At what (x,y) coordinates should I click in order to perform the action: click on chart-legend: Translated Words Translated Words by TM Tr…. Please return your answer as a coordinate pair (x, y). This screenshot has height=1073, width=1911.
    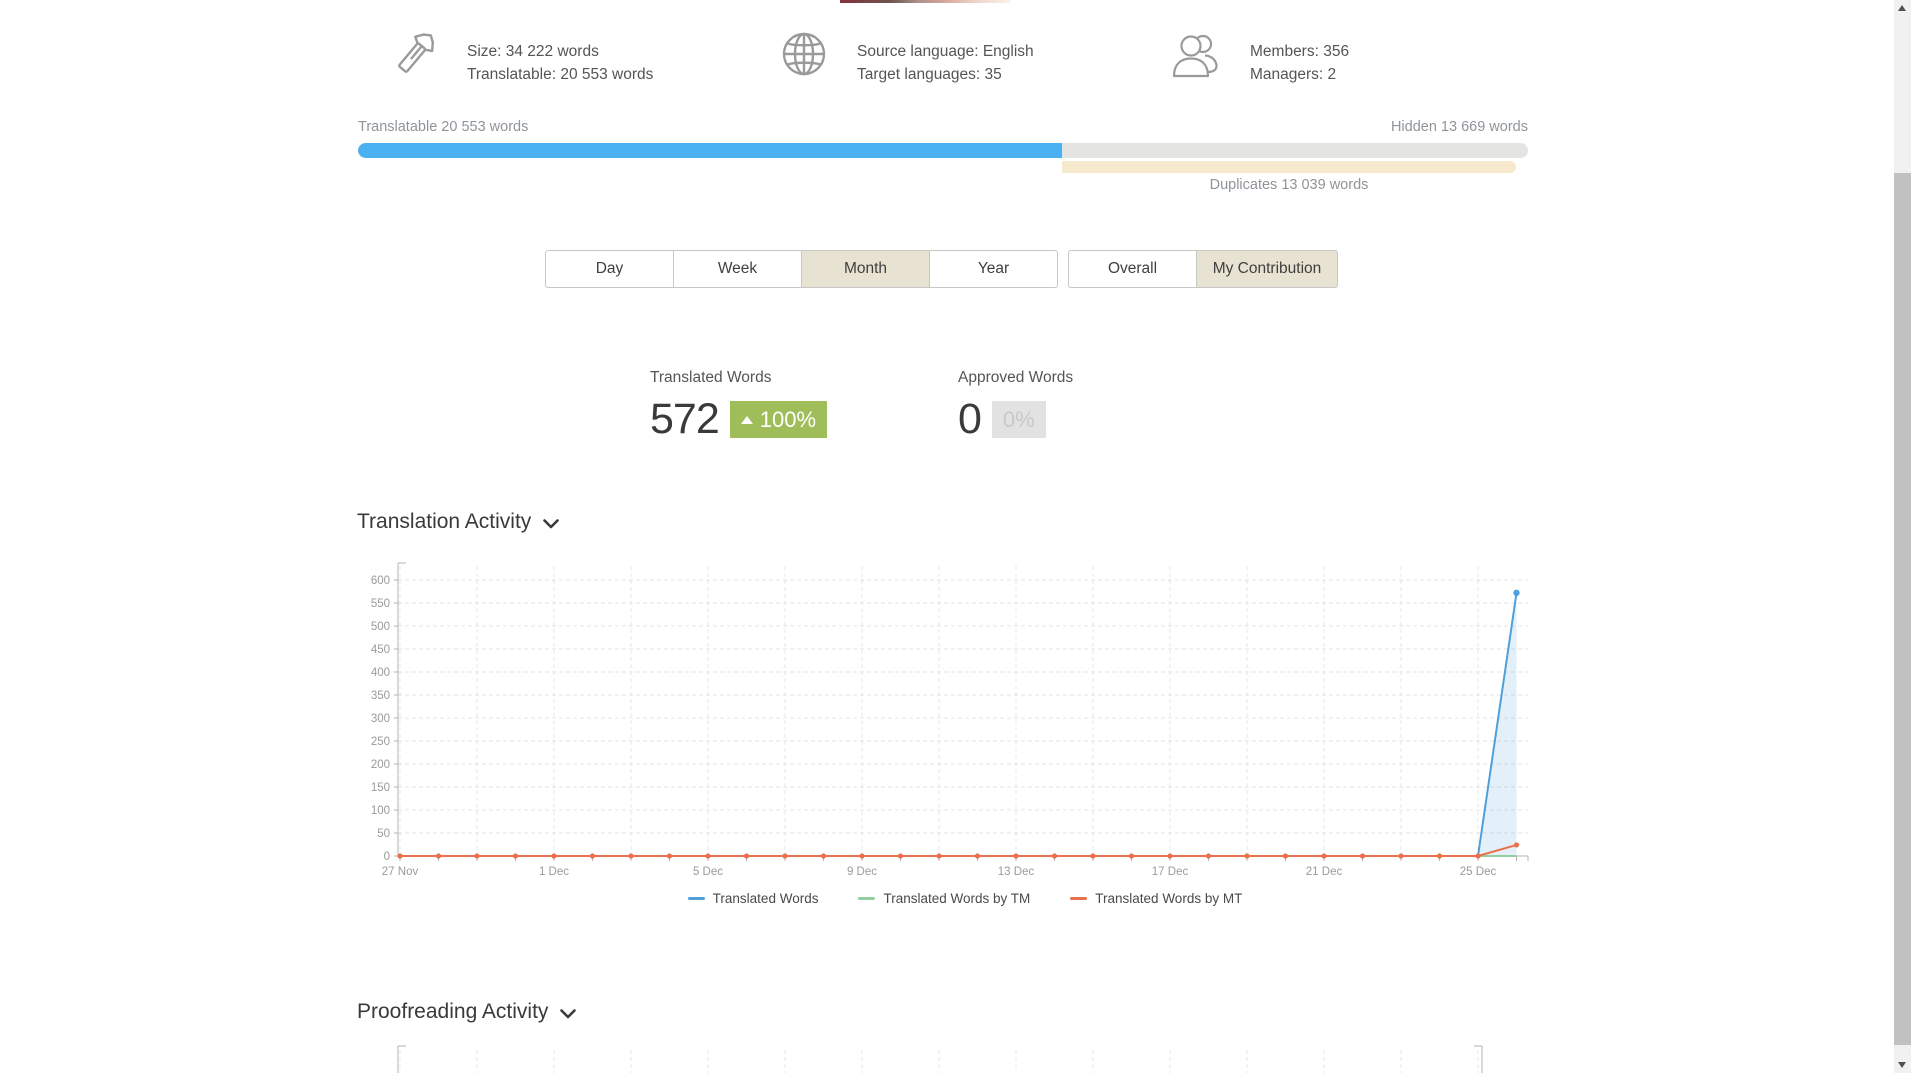
    Looking at the image, I should click on (965, 898).